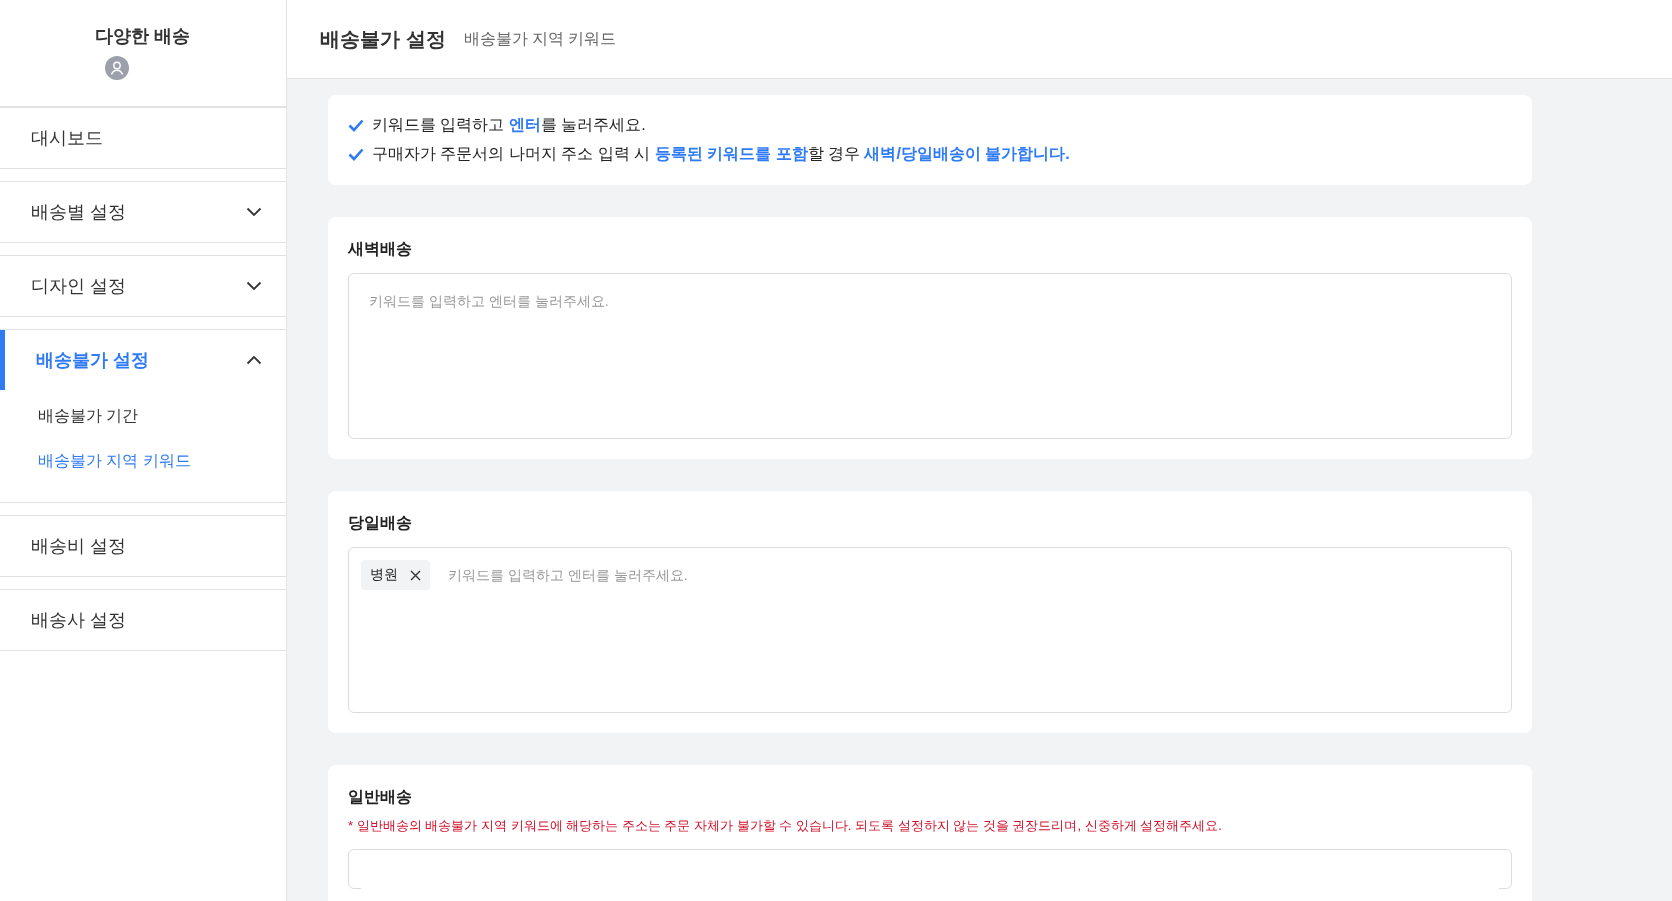 The width and height of the screenshot is (1672, 901). I want to click on nav-item: 배송사 설정, so click(143, 620).